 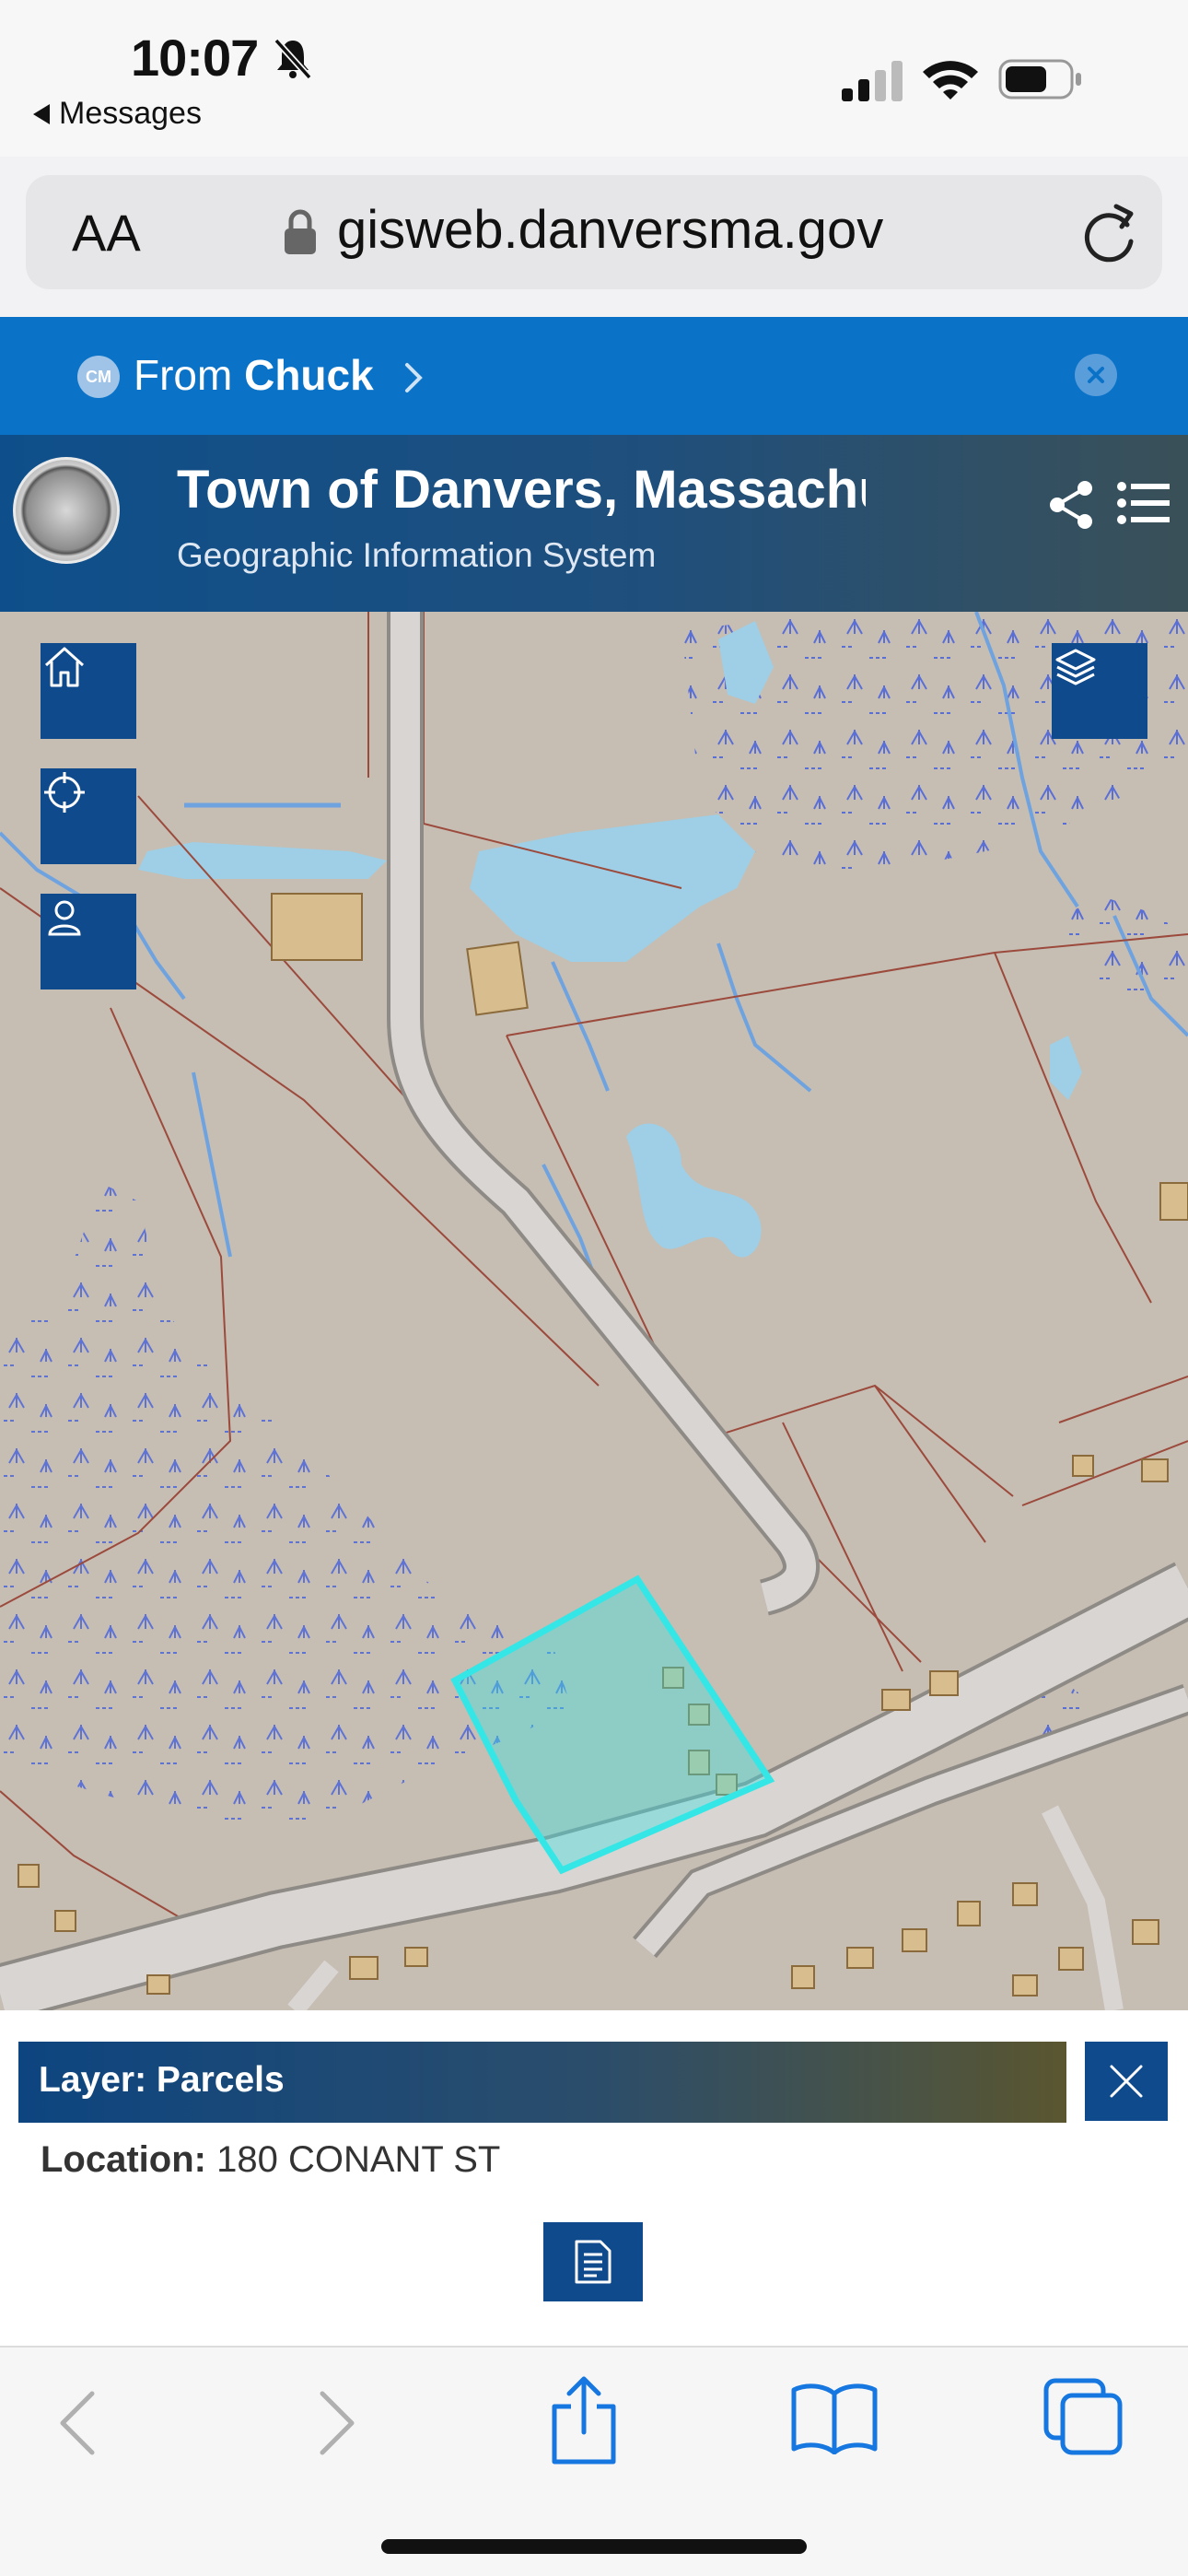 I want to click on location-row: Location: 180 CONANT ST, so click(x=270, y=2160).